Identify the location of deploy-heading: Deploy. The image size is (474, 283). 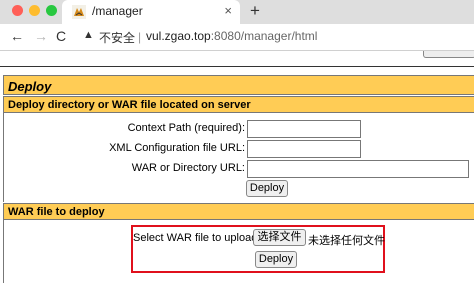
(238, 85).